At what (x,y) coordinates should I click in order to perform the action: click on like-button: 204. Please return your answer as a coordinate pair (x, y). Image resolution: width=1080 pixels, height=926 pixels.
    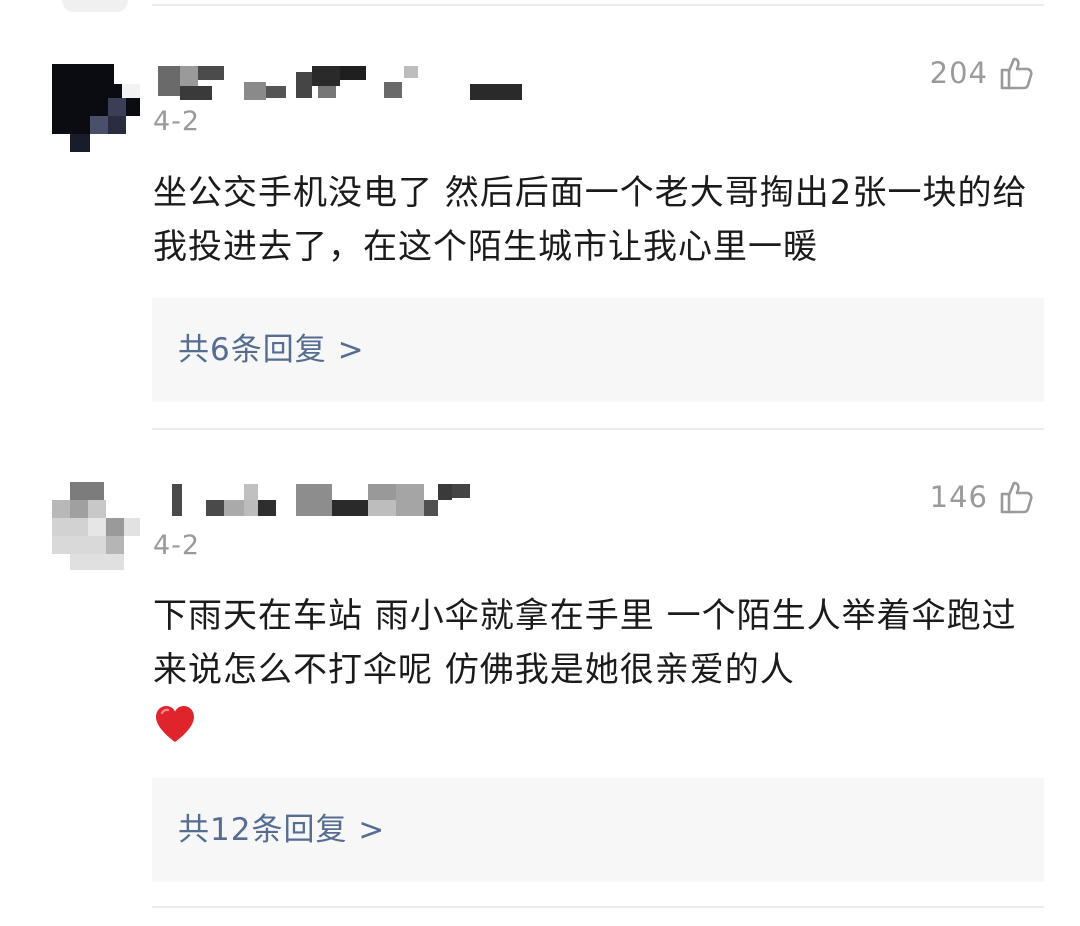
    Looking at the image, I should click on (982, 73).